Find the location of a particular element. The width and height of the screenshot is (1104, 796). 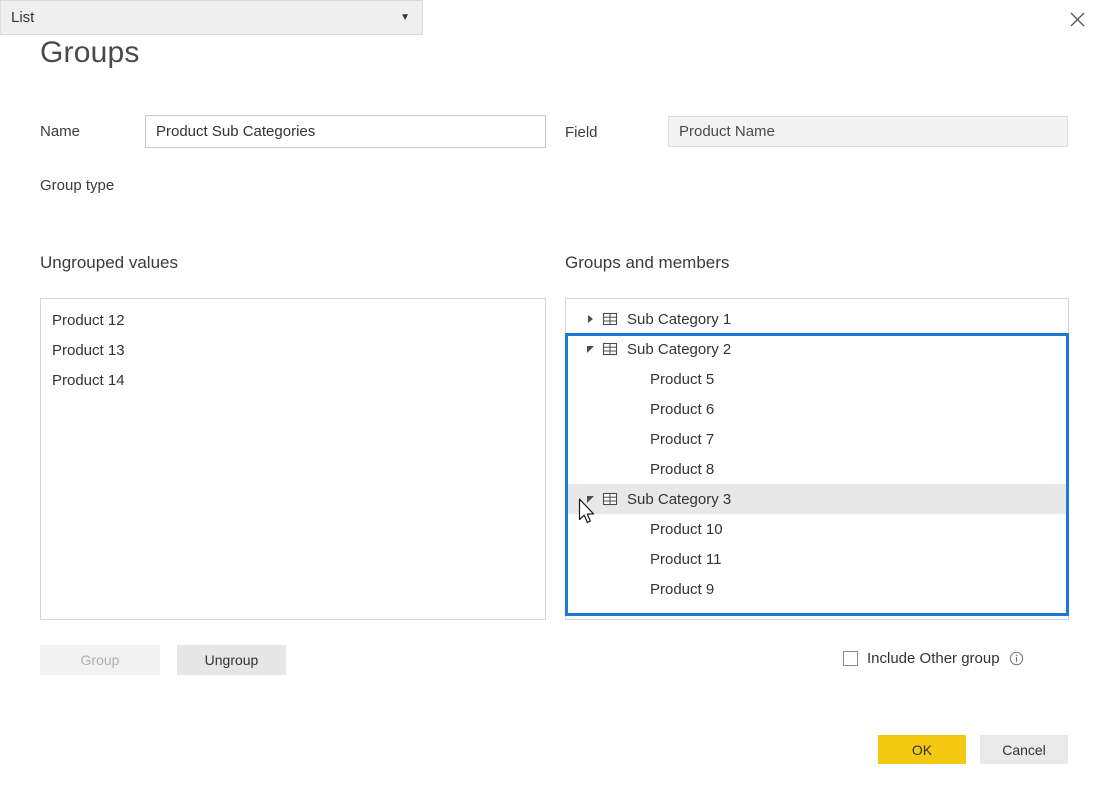

name-label: Name is located at coordinates (60, 131).